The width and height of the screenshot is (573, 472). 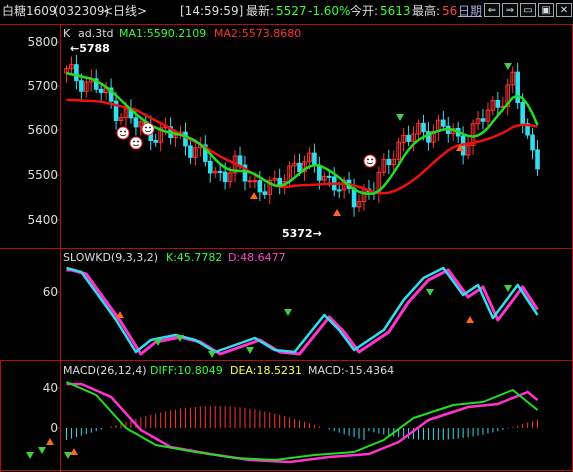 What do you see at coordinates (58, 235) in the screenshot?
I see `y-tick-marks` at bounding box center [58, 235].